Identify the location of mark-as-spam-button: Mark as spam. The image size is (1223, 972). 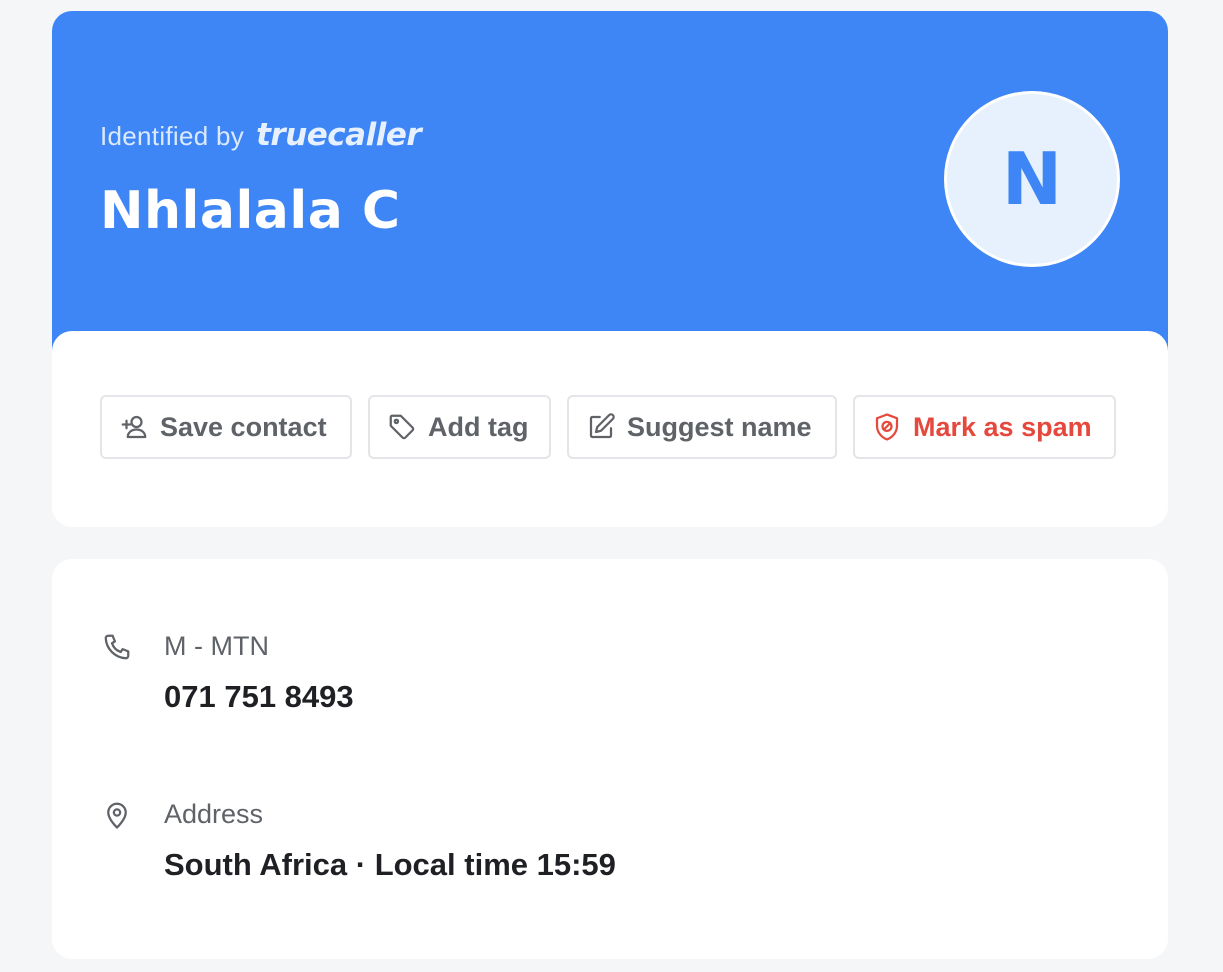
(984, 427).